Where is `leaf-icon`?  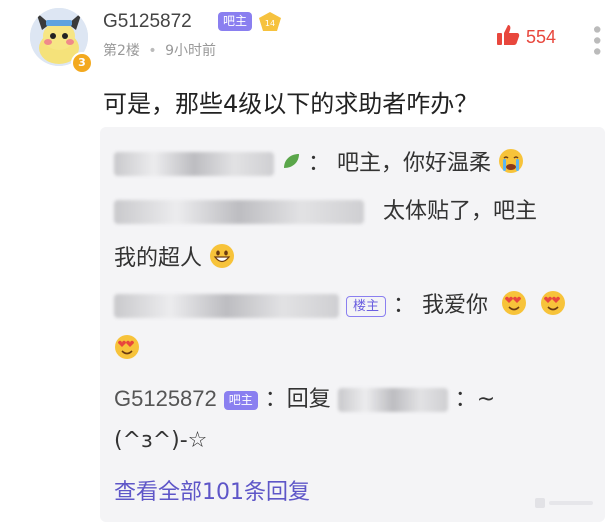
leaf-icon is located at coordinates (291, 164).